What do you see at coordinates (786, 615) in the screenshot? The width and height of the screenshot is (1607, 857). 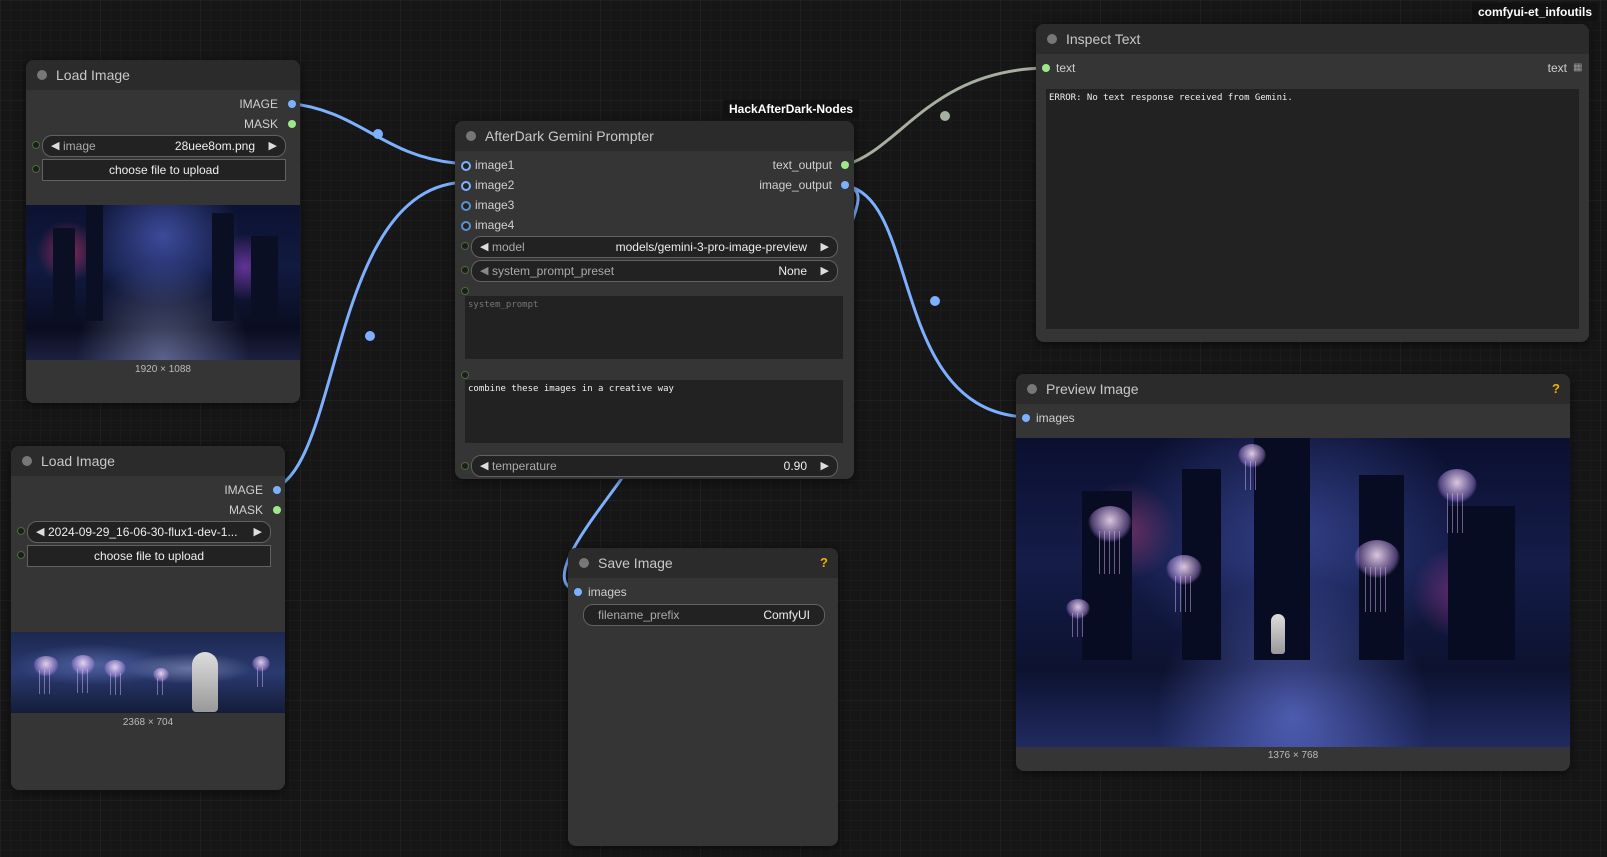 I see `widget-value: ComfyUI` at bounding box center [786, 615].